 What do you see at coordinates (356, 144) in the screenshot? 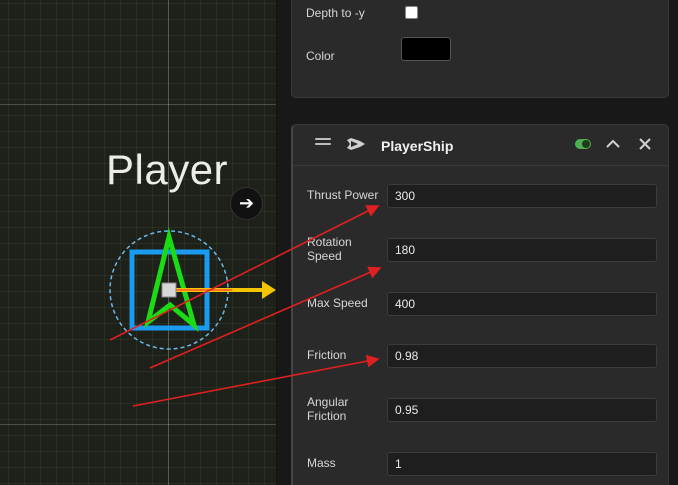
I see `spaceship-icon` at bounding box center [356, 144].